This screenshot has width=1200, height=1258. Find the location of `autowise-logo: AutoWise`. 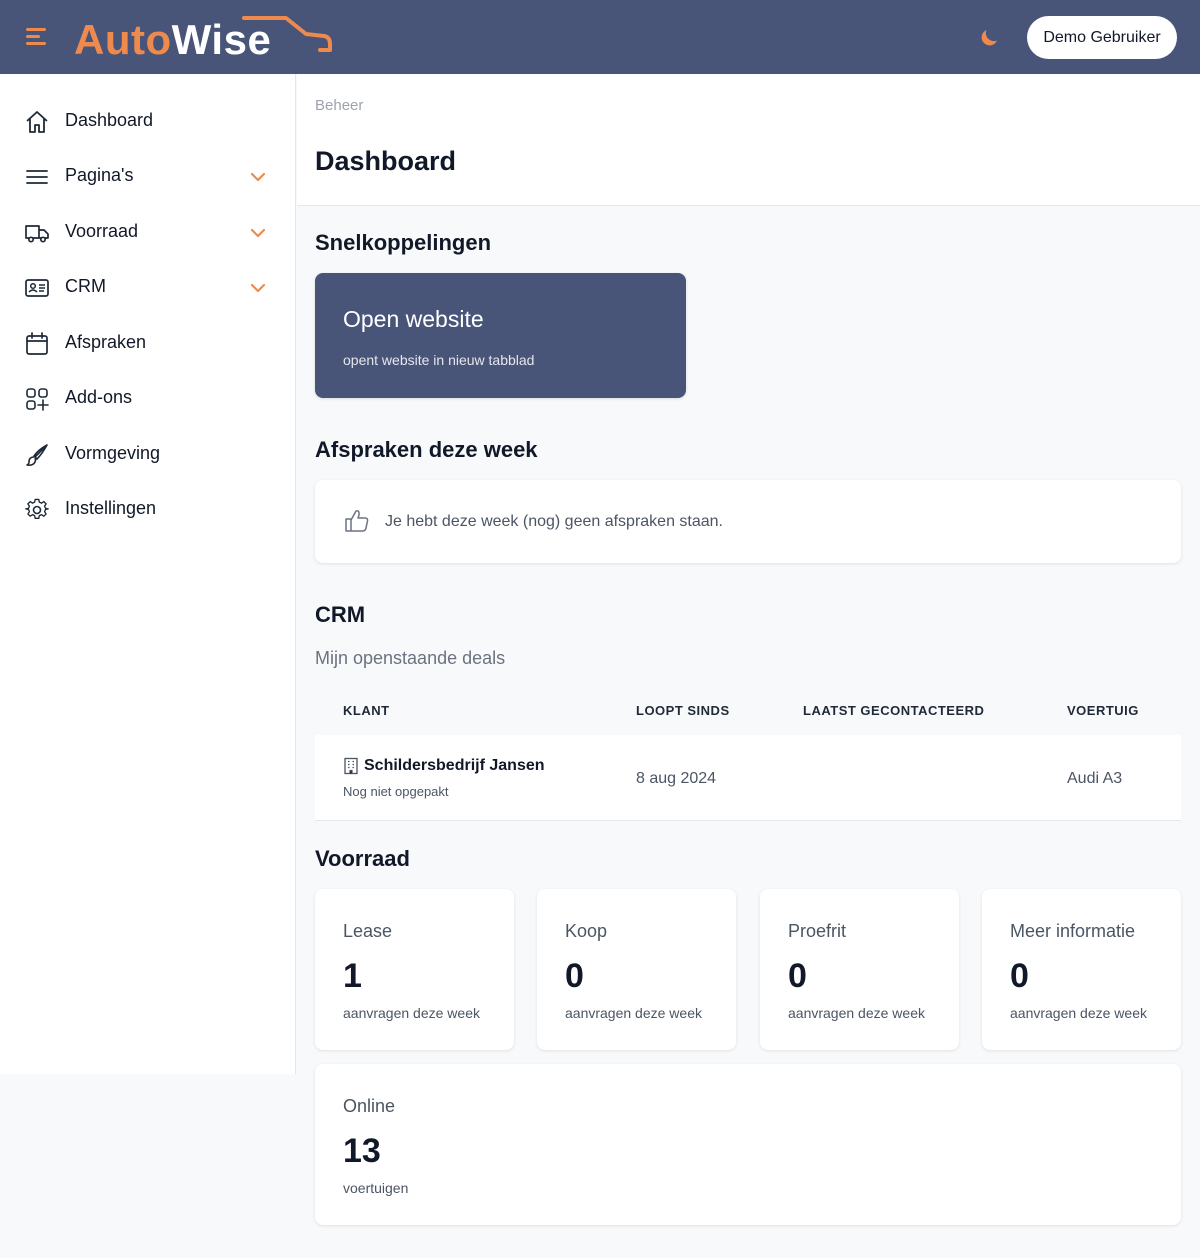

autowise-logo: AutoWise is located at coordinates (204, 38).